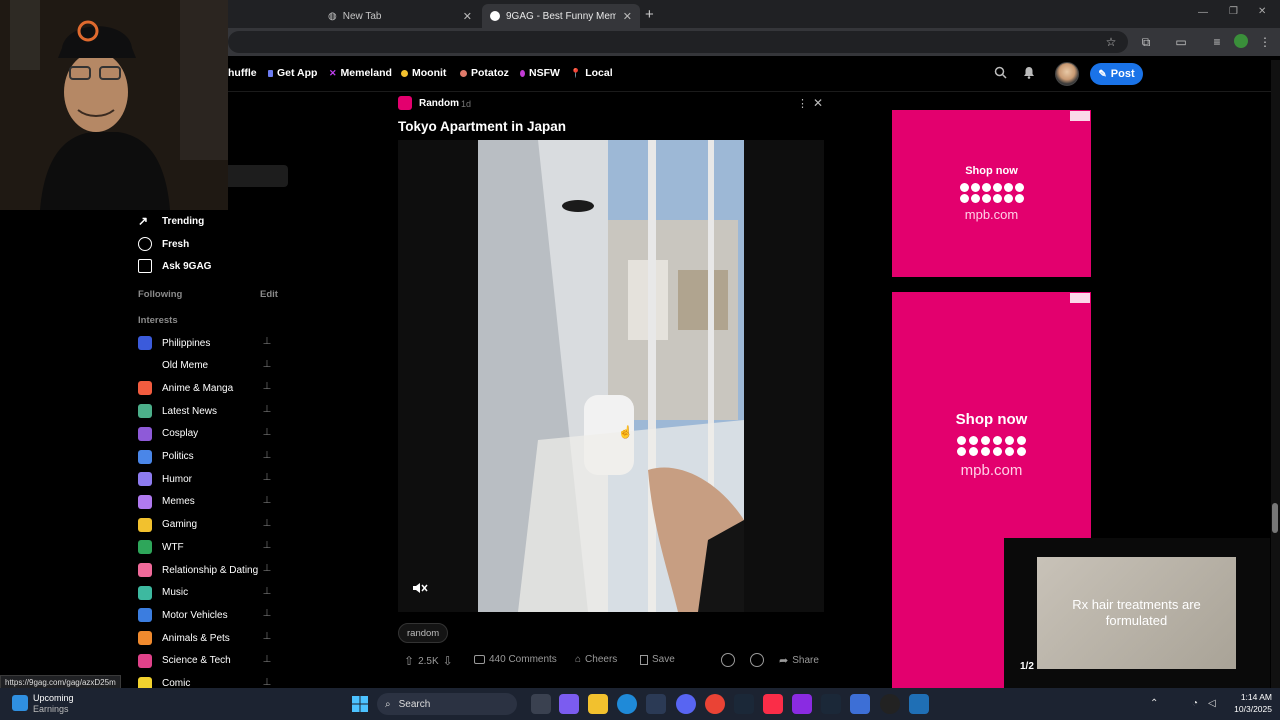  I want to click on discord-icon, so click(686, 704).